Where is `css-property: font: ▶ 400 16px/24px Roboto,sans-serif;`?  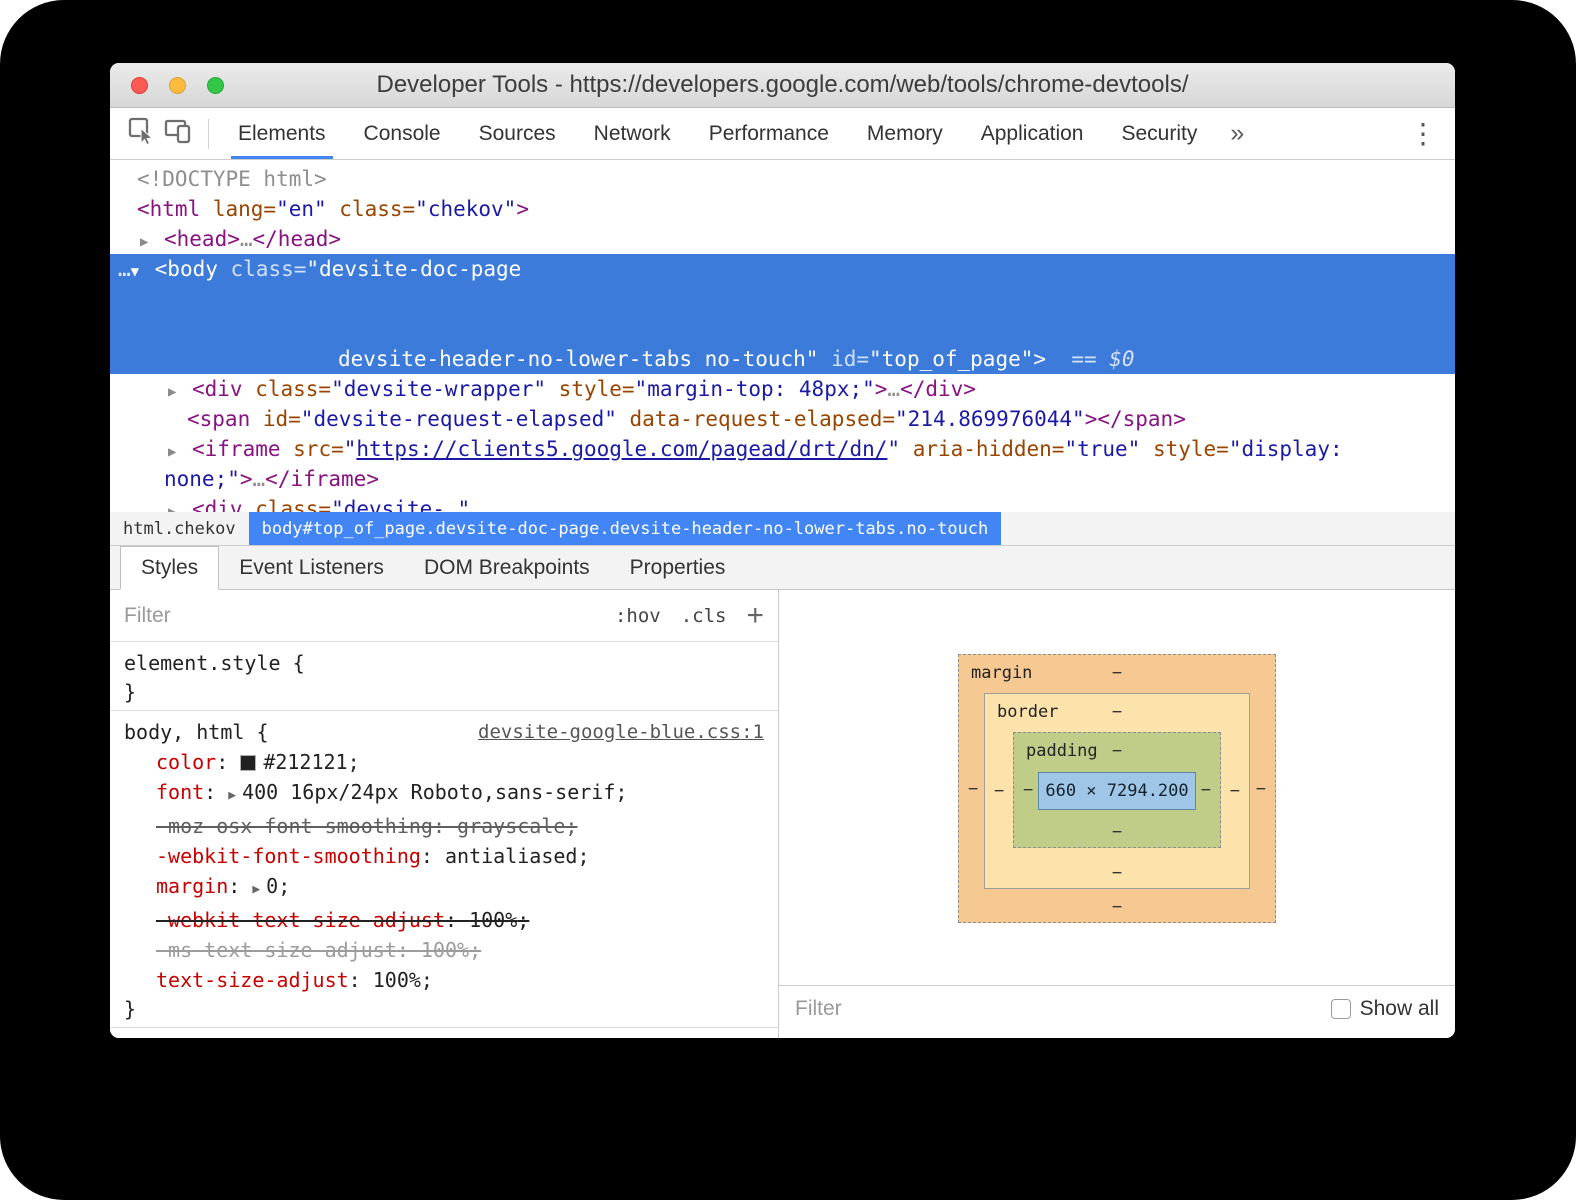 css-property: font: ▶ 400 16px/24px Roboto,sans-serif; is located at coordinates (444, 794).